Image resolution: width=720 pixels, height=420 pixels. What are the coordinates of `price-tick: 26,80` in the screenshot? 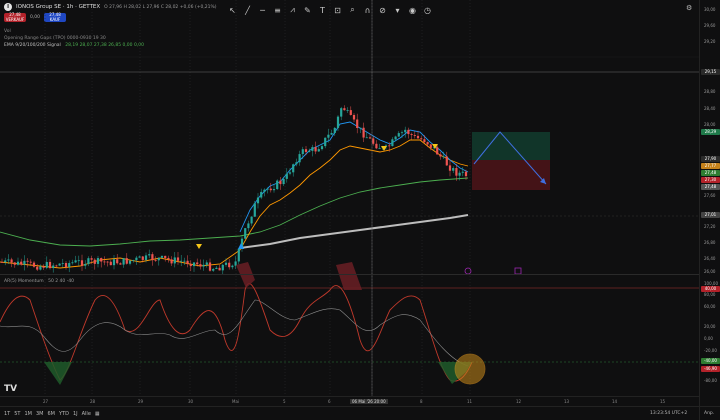 It's located at (710, 242).